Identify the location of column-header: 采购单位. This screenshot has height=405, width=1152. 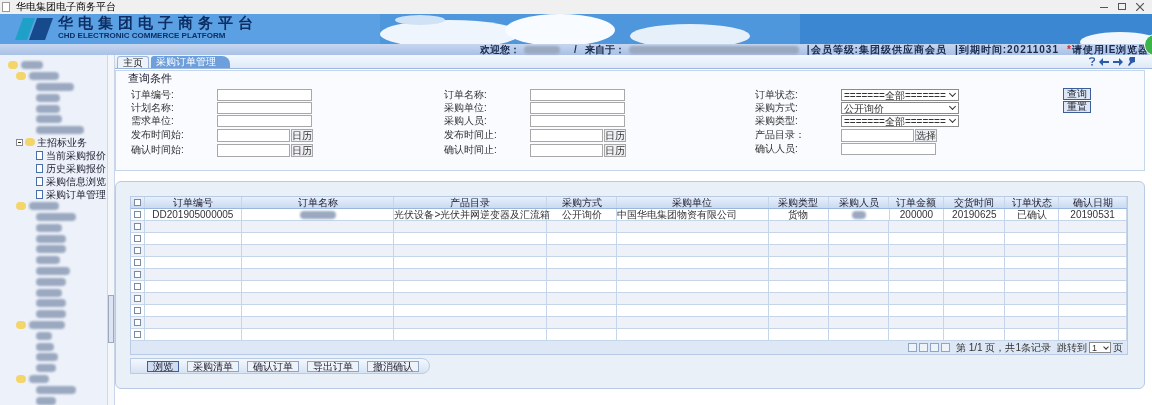
(693, 202).